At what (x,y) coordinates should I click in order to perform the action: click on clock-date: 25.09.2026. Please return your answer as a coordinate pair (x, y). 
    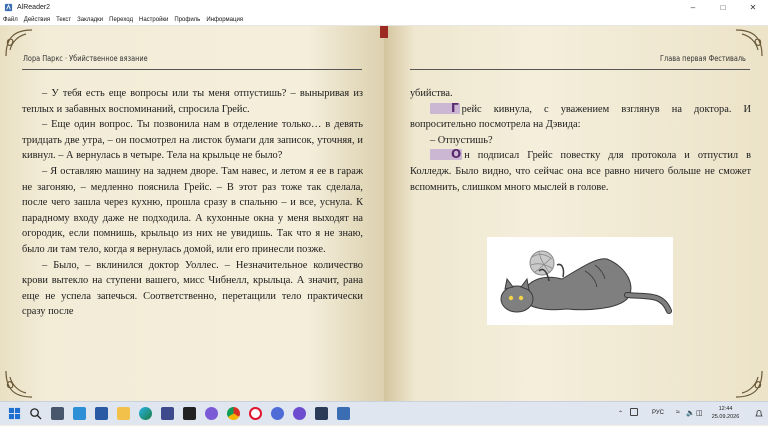
    Looking at the image, I should click on (725, 417).